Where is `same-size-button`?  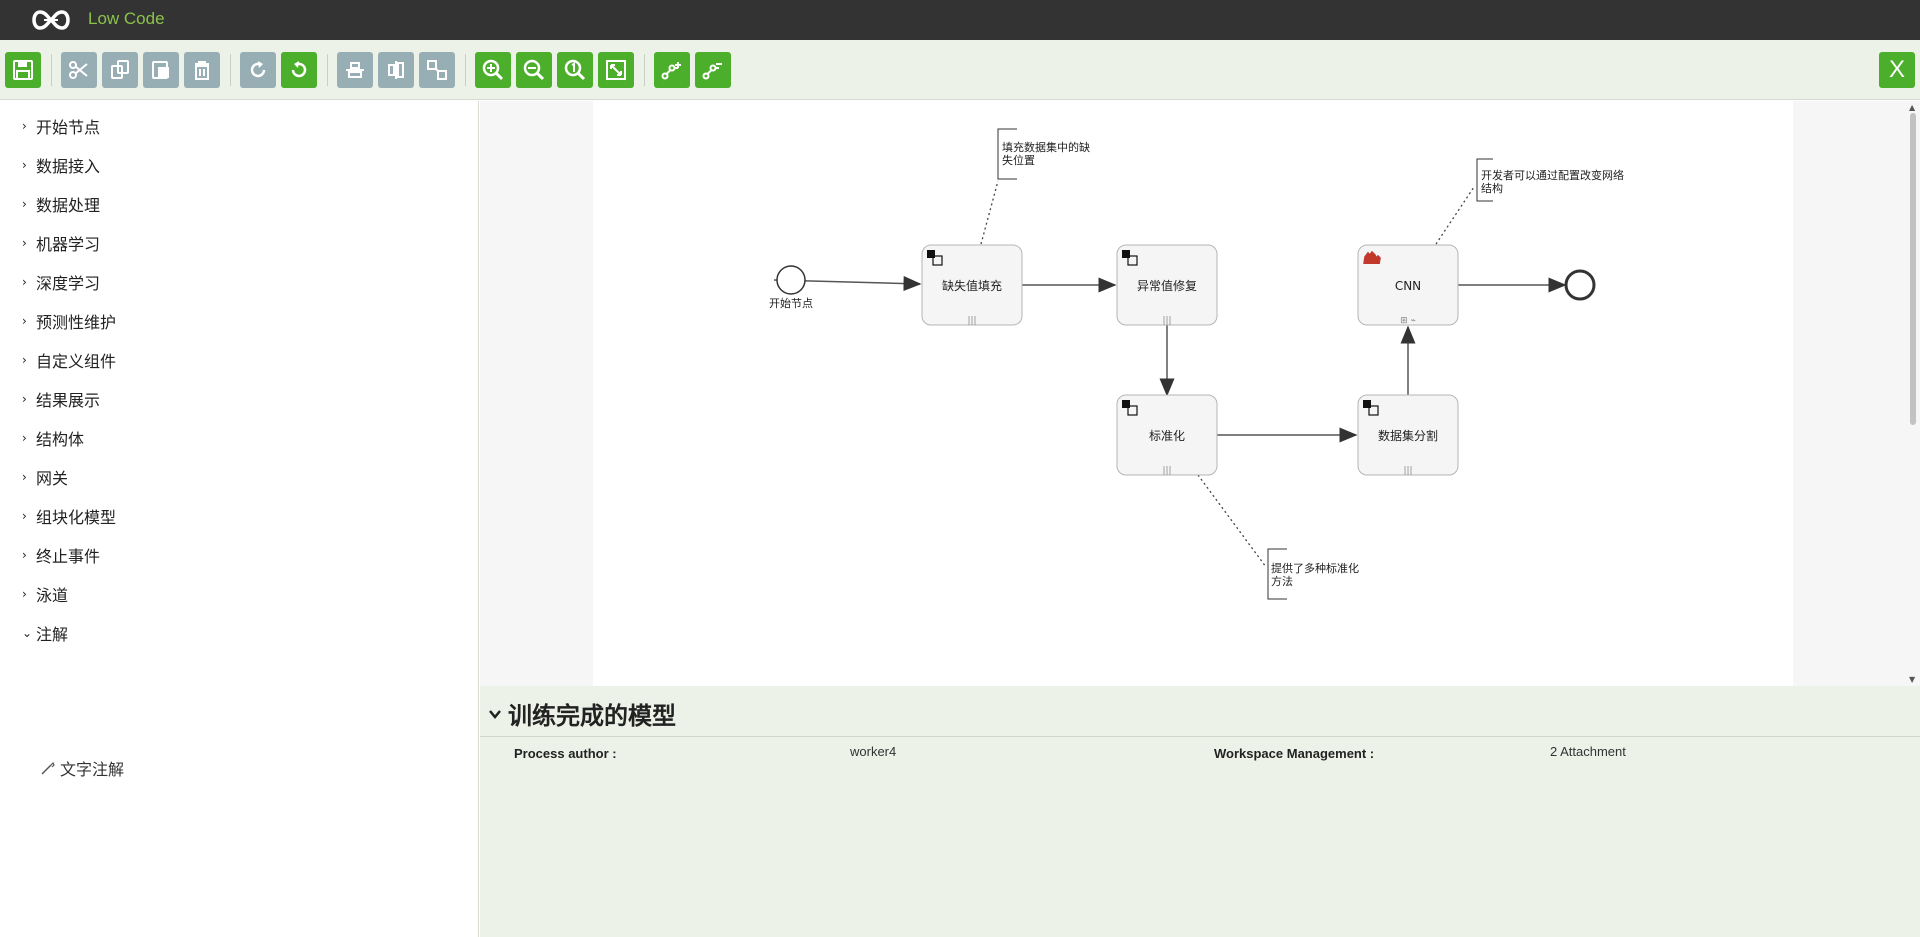 same-size-button is located at coordinates (437, 70).